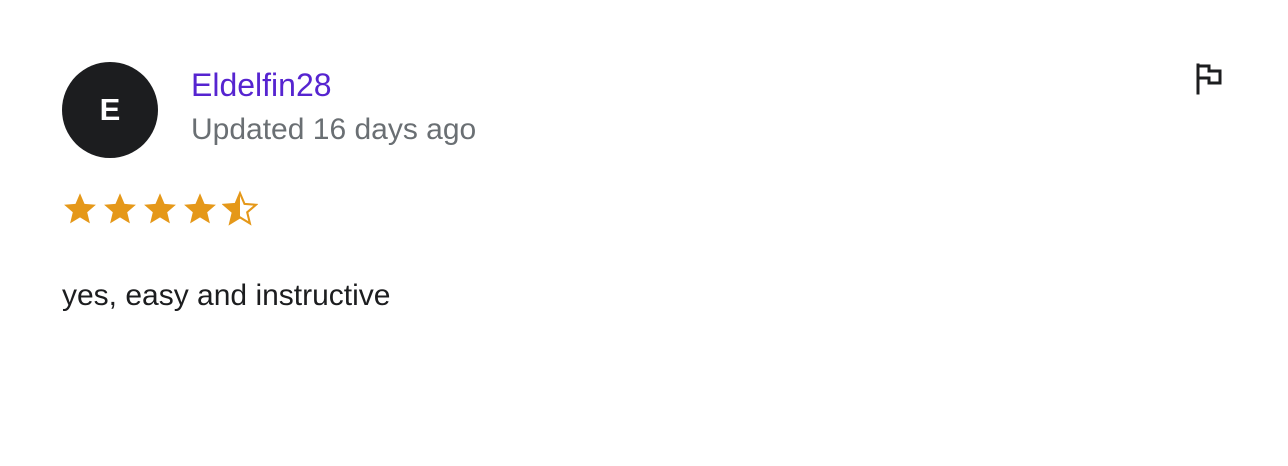  Describe the element at coordinates (240, 208) in the screenshot. I see `star-half-icon` at that location.